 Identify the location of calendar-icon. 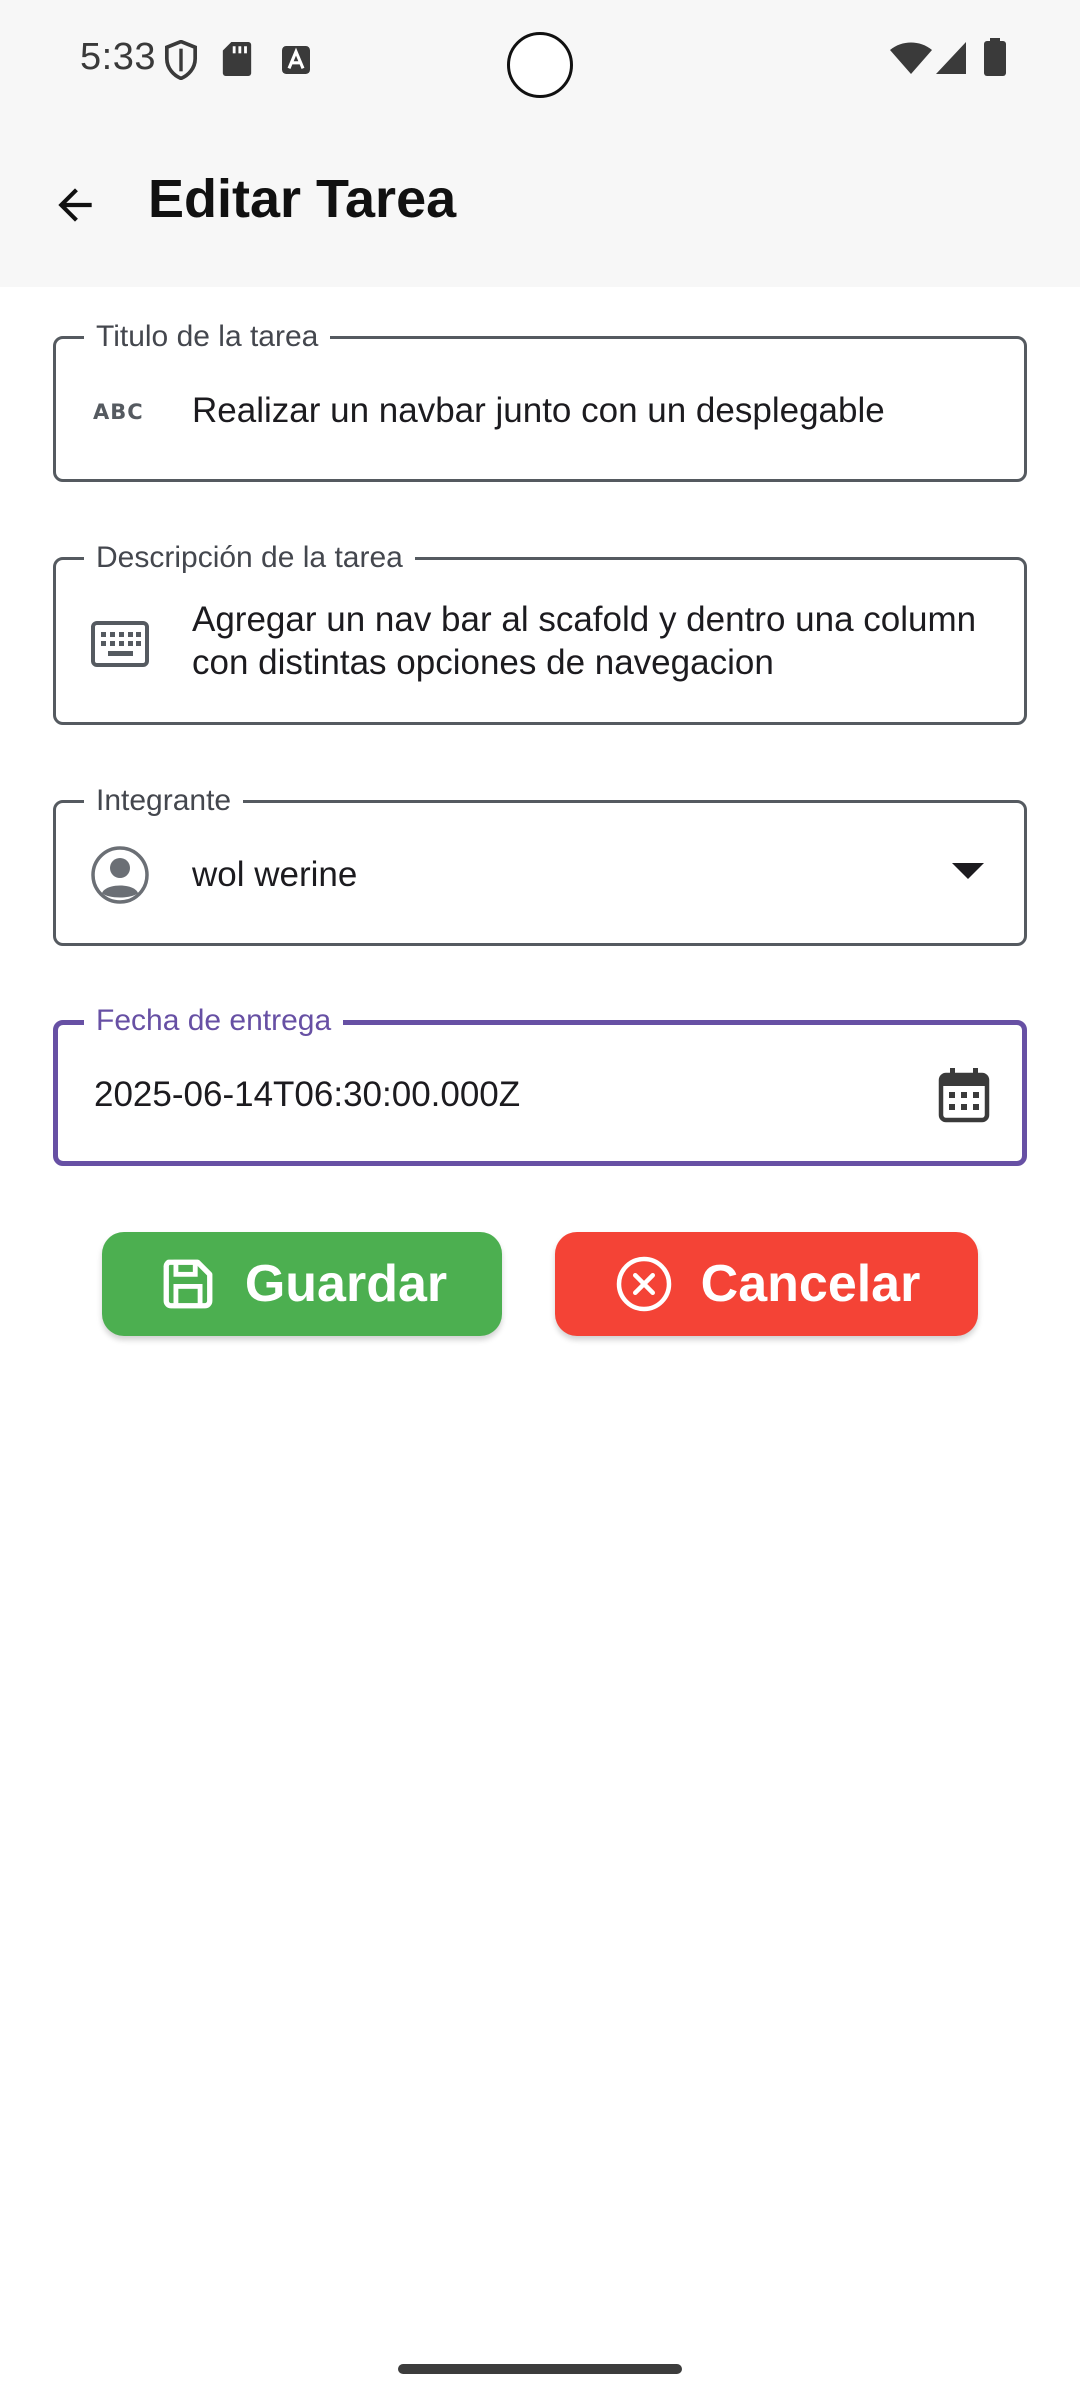
(964, 1097).